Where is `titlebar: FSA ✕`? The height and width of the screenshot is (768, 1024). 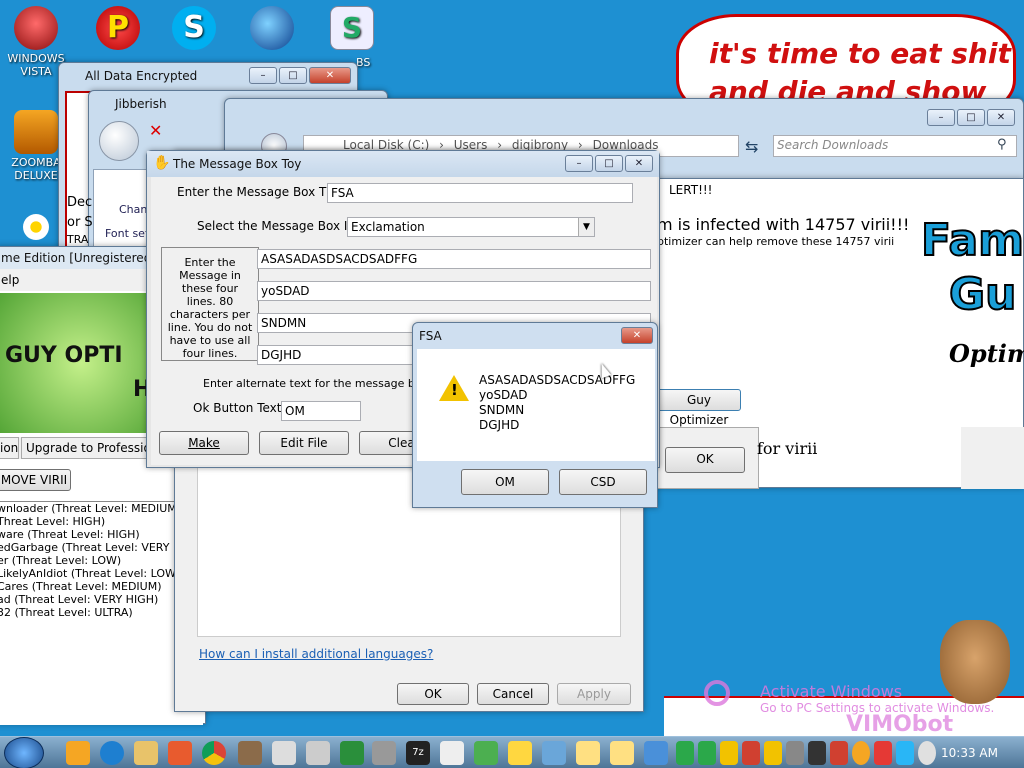
titlebar: FSA ✕ is located at coordinates (535, 336).